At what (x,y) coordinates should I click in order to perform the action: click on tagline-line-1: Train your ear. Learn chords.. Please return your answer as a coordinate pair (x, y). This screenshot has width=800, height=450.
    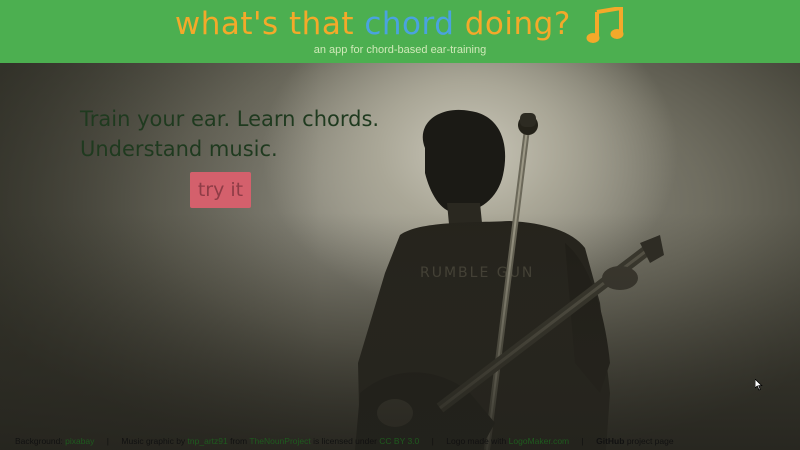
    Looking at the image, I should click on (230, 119).